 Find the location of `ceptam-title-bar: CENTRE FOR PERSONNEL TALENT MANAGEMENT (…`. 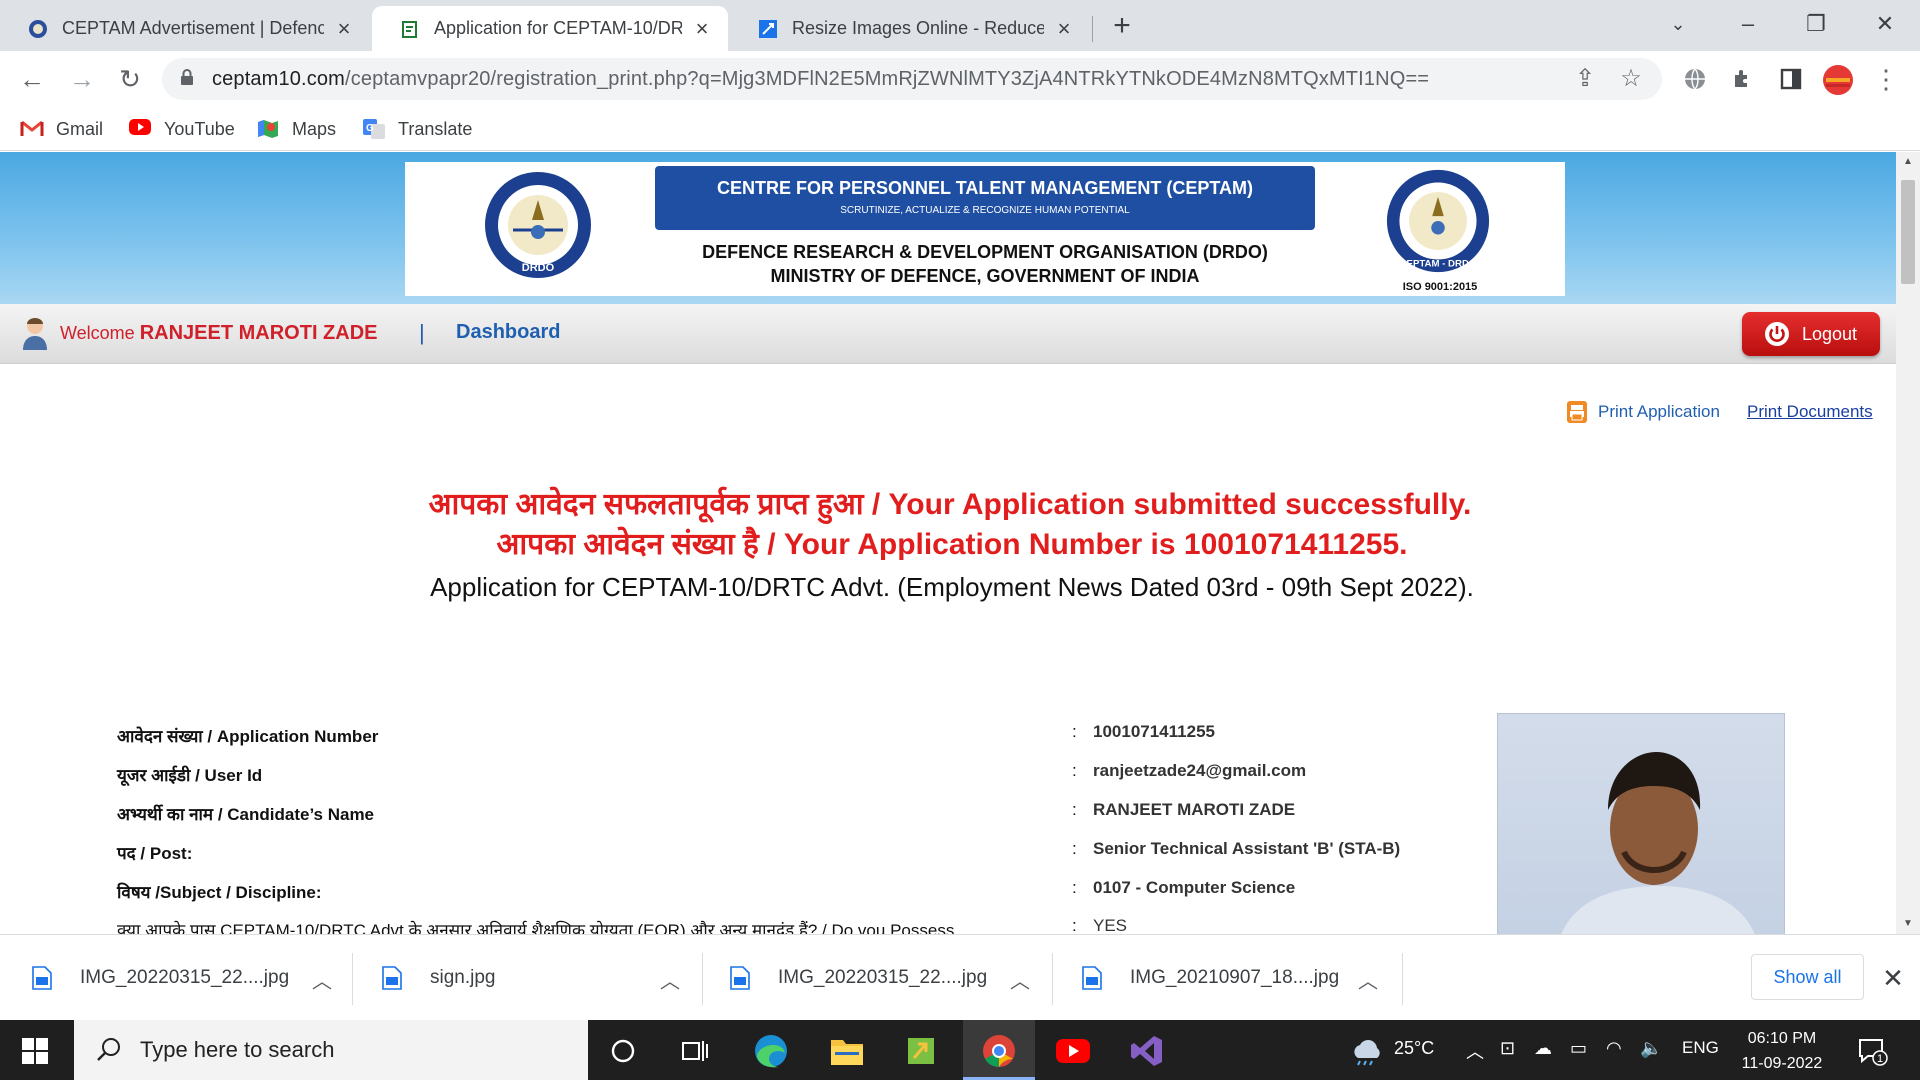

ceptam-title-bar: CENTRE FOR PERSONNEL TALENT MANAGEMENT (… is located at coordinates (985, 198).